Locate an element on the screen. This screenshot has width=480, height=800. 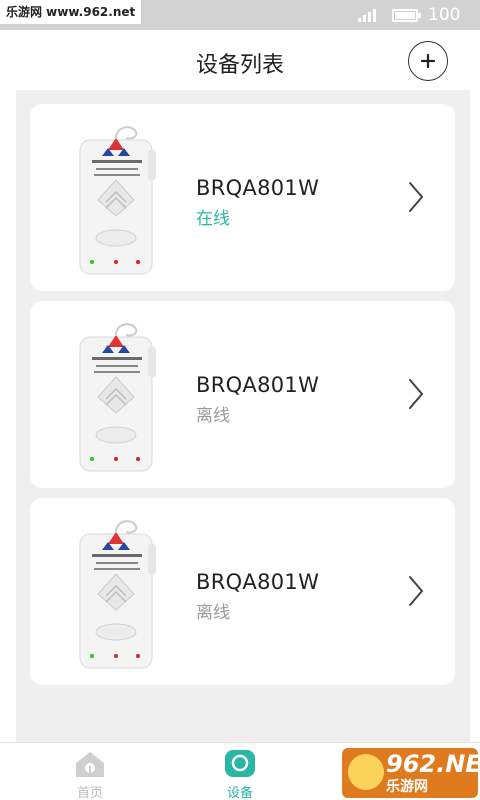
battery-level: 100 is located at coordinates (444, 15).